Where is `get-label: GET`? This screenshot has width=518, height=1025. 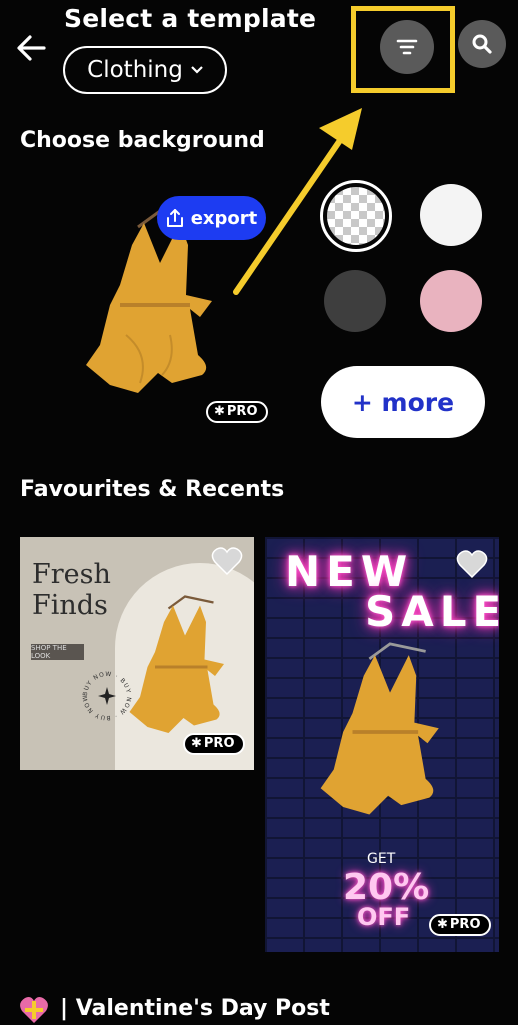 get-label: GET is located at coordinates (381, 859).